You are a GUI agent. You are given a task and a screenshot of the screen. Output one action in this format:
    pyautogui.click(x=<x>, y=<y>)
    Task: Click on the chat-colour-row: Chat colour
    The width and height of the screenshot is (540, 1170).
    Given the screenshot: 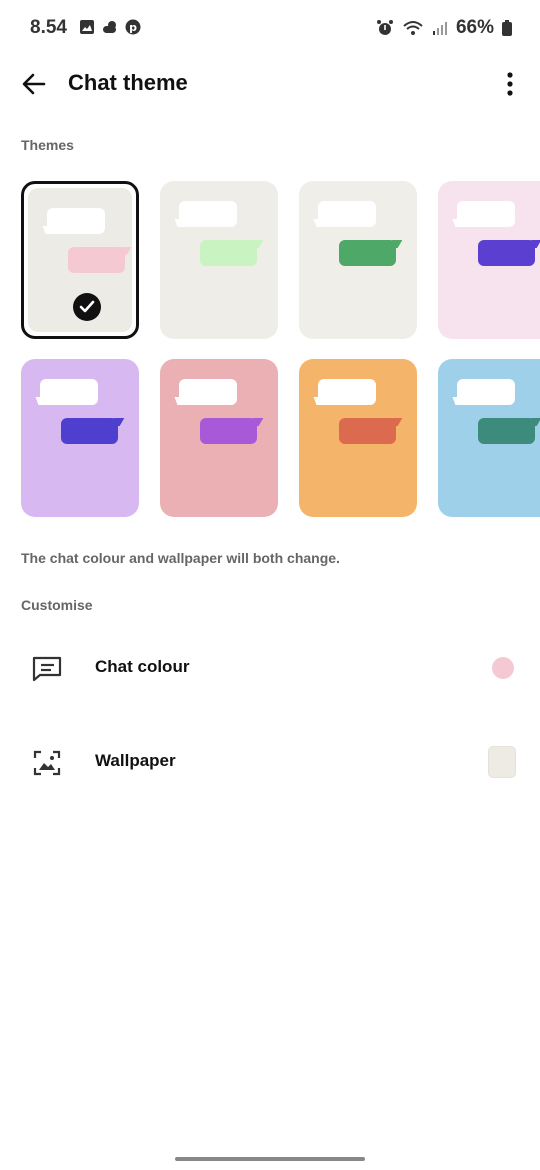 What is the action you would take?
    pyautogui.click(x=270, y=667)
    